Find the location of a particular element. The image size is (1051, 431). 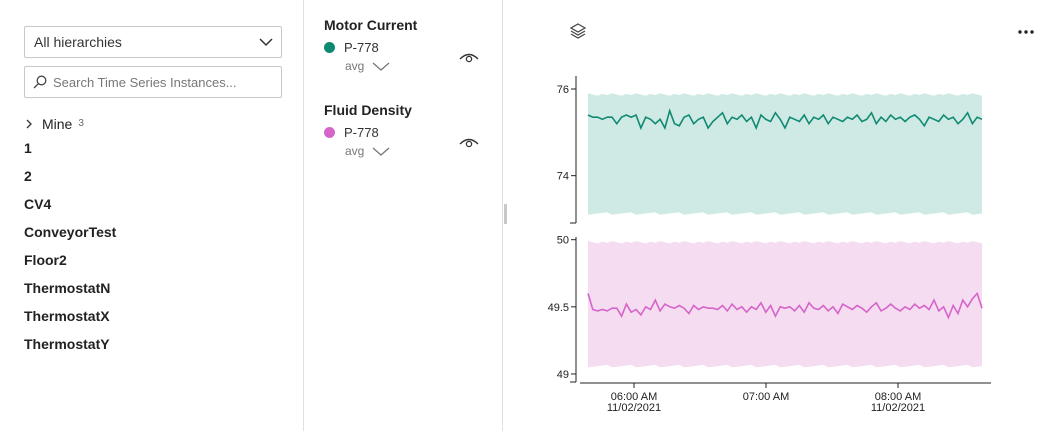

search-box is located at coordinates (153, 82).